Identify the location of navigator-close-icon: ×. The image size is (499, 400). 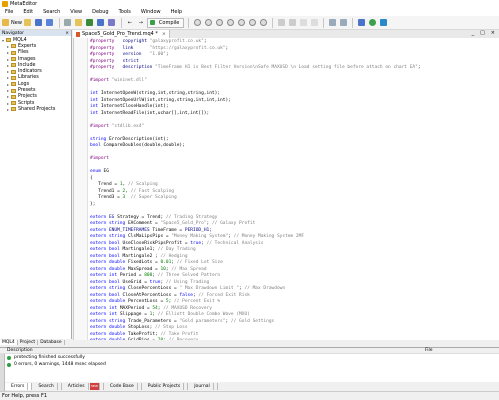
(67, 33).